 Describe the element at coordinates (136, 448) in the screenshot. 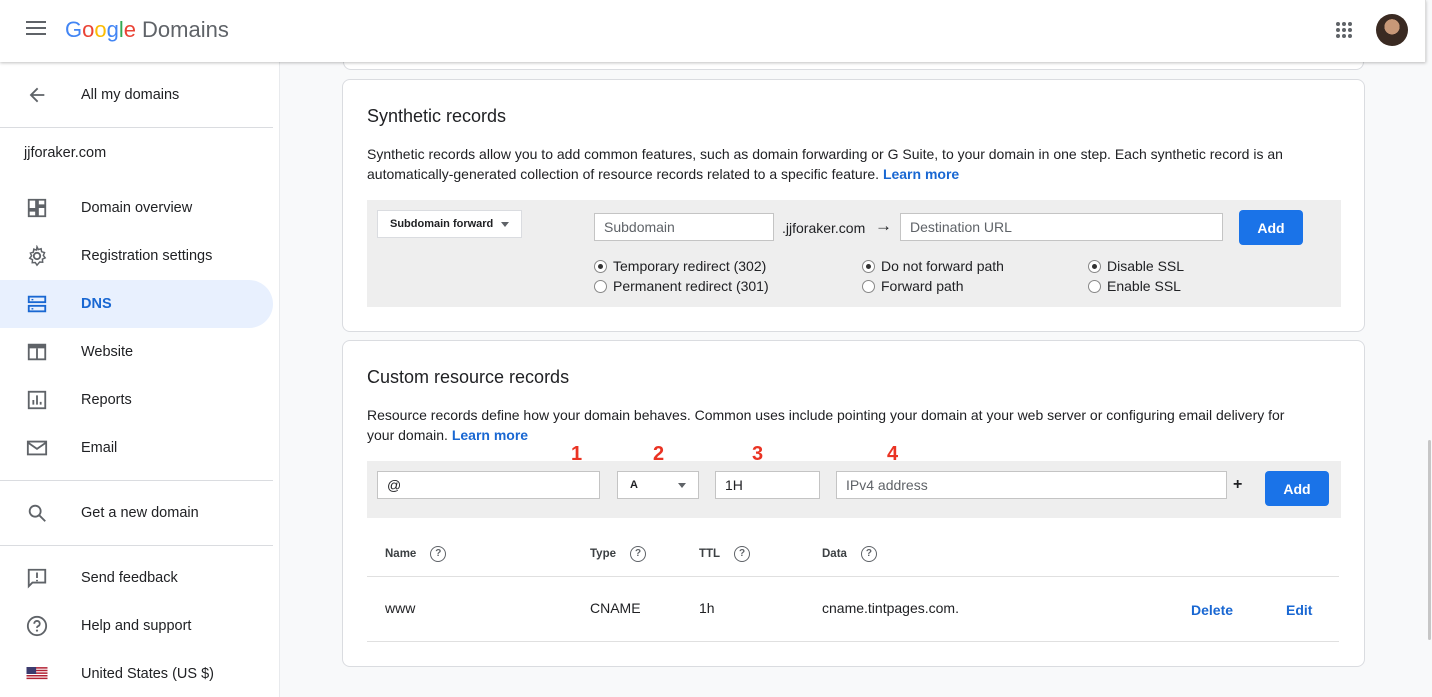

I see `sidebar-item-email: Email` at that location.